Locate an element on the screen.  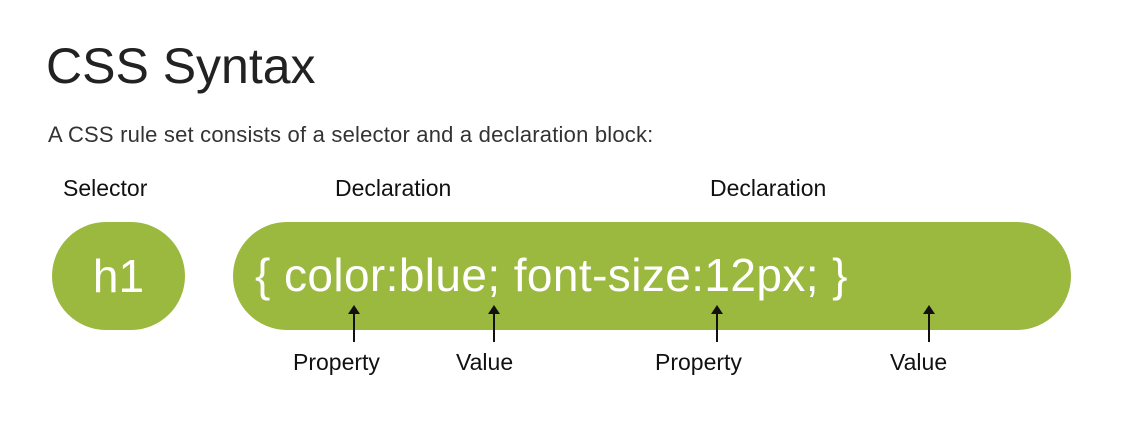
selector-text: h1 is located at coordinates (118, 276).